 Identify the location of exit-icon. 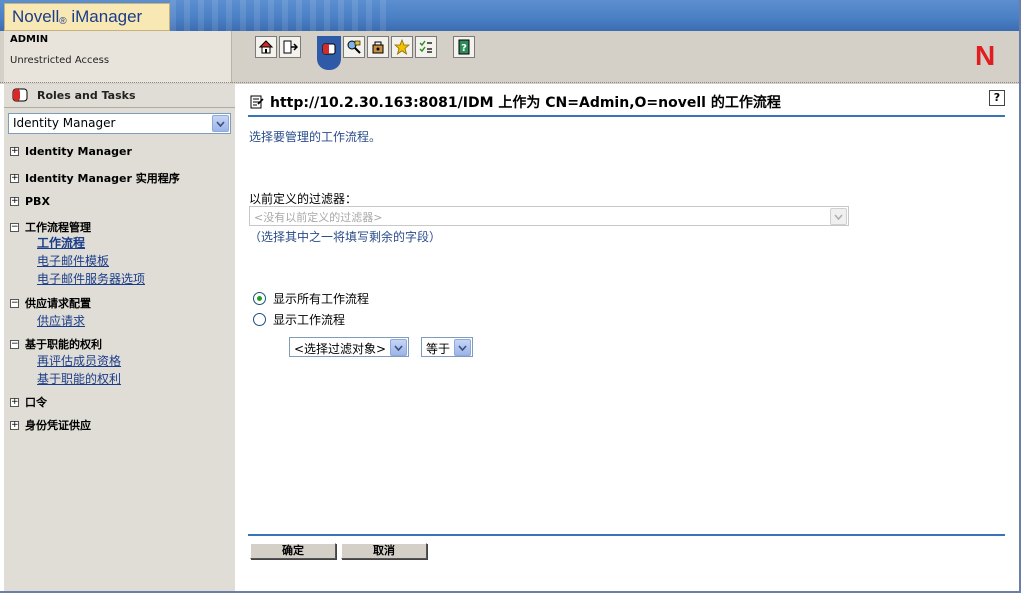
(290, 47).